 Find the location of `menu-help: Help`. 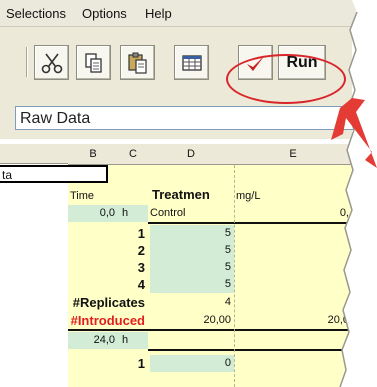

menu-help: Help is located at coordinates (158, 13).